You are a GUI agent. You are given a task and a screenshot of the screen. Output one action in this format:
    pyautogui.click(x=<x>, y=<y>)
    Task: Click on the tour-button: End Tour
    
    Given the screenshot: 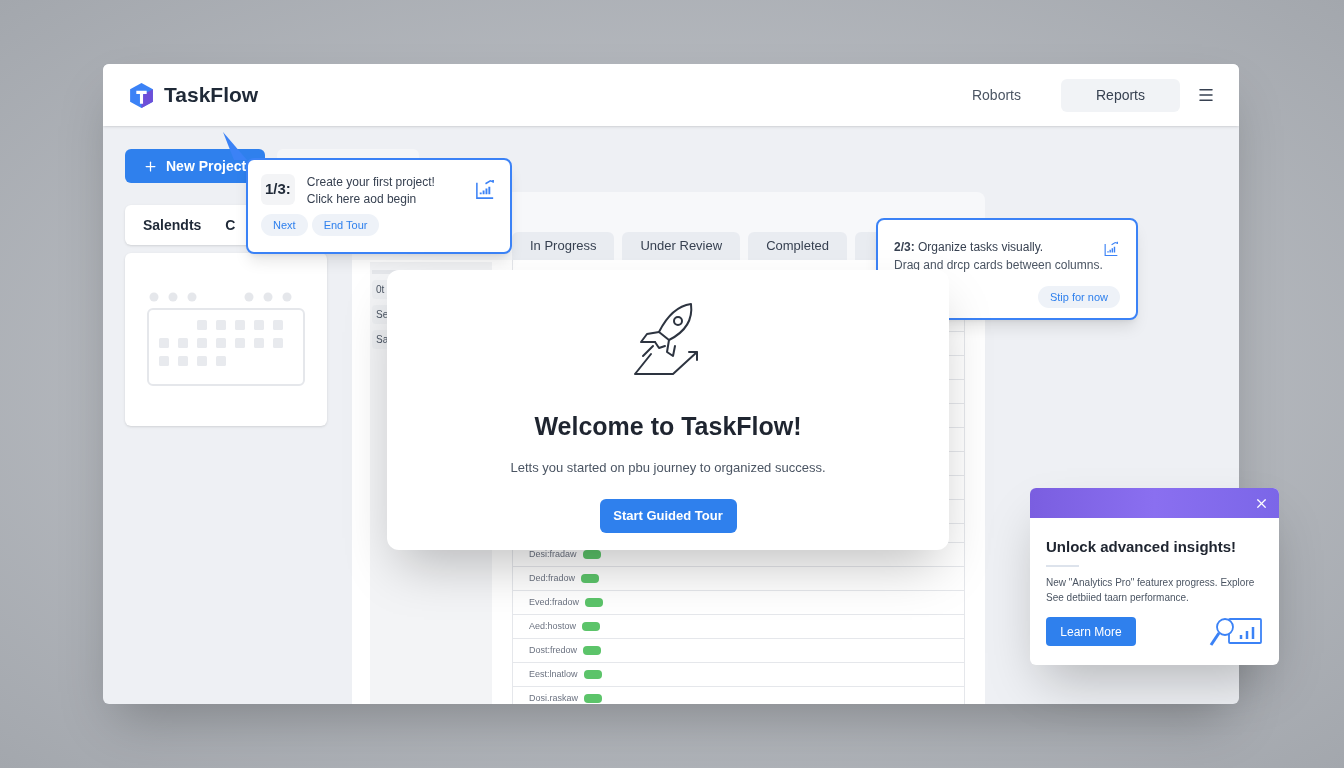 What is the action you would take?
    pyautogui.click(x=345, y=225)
    